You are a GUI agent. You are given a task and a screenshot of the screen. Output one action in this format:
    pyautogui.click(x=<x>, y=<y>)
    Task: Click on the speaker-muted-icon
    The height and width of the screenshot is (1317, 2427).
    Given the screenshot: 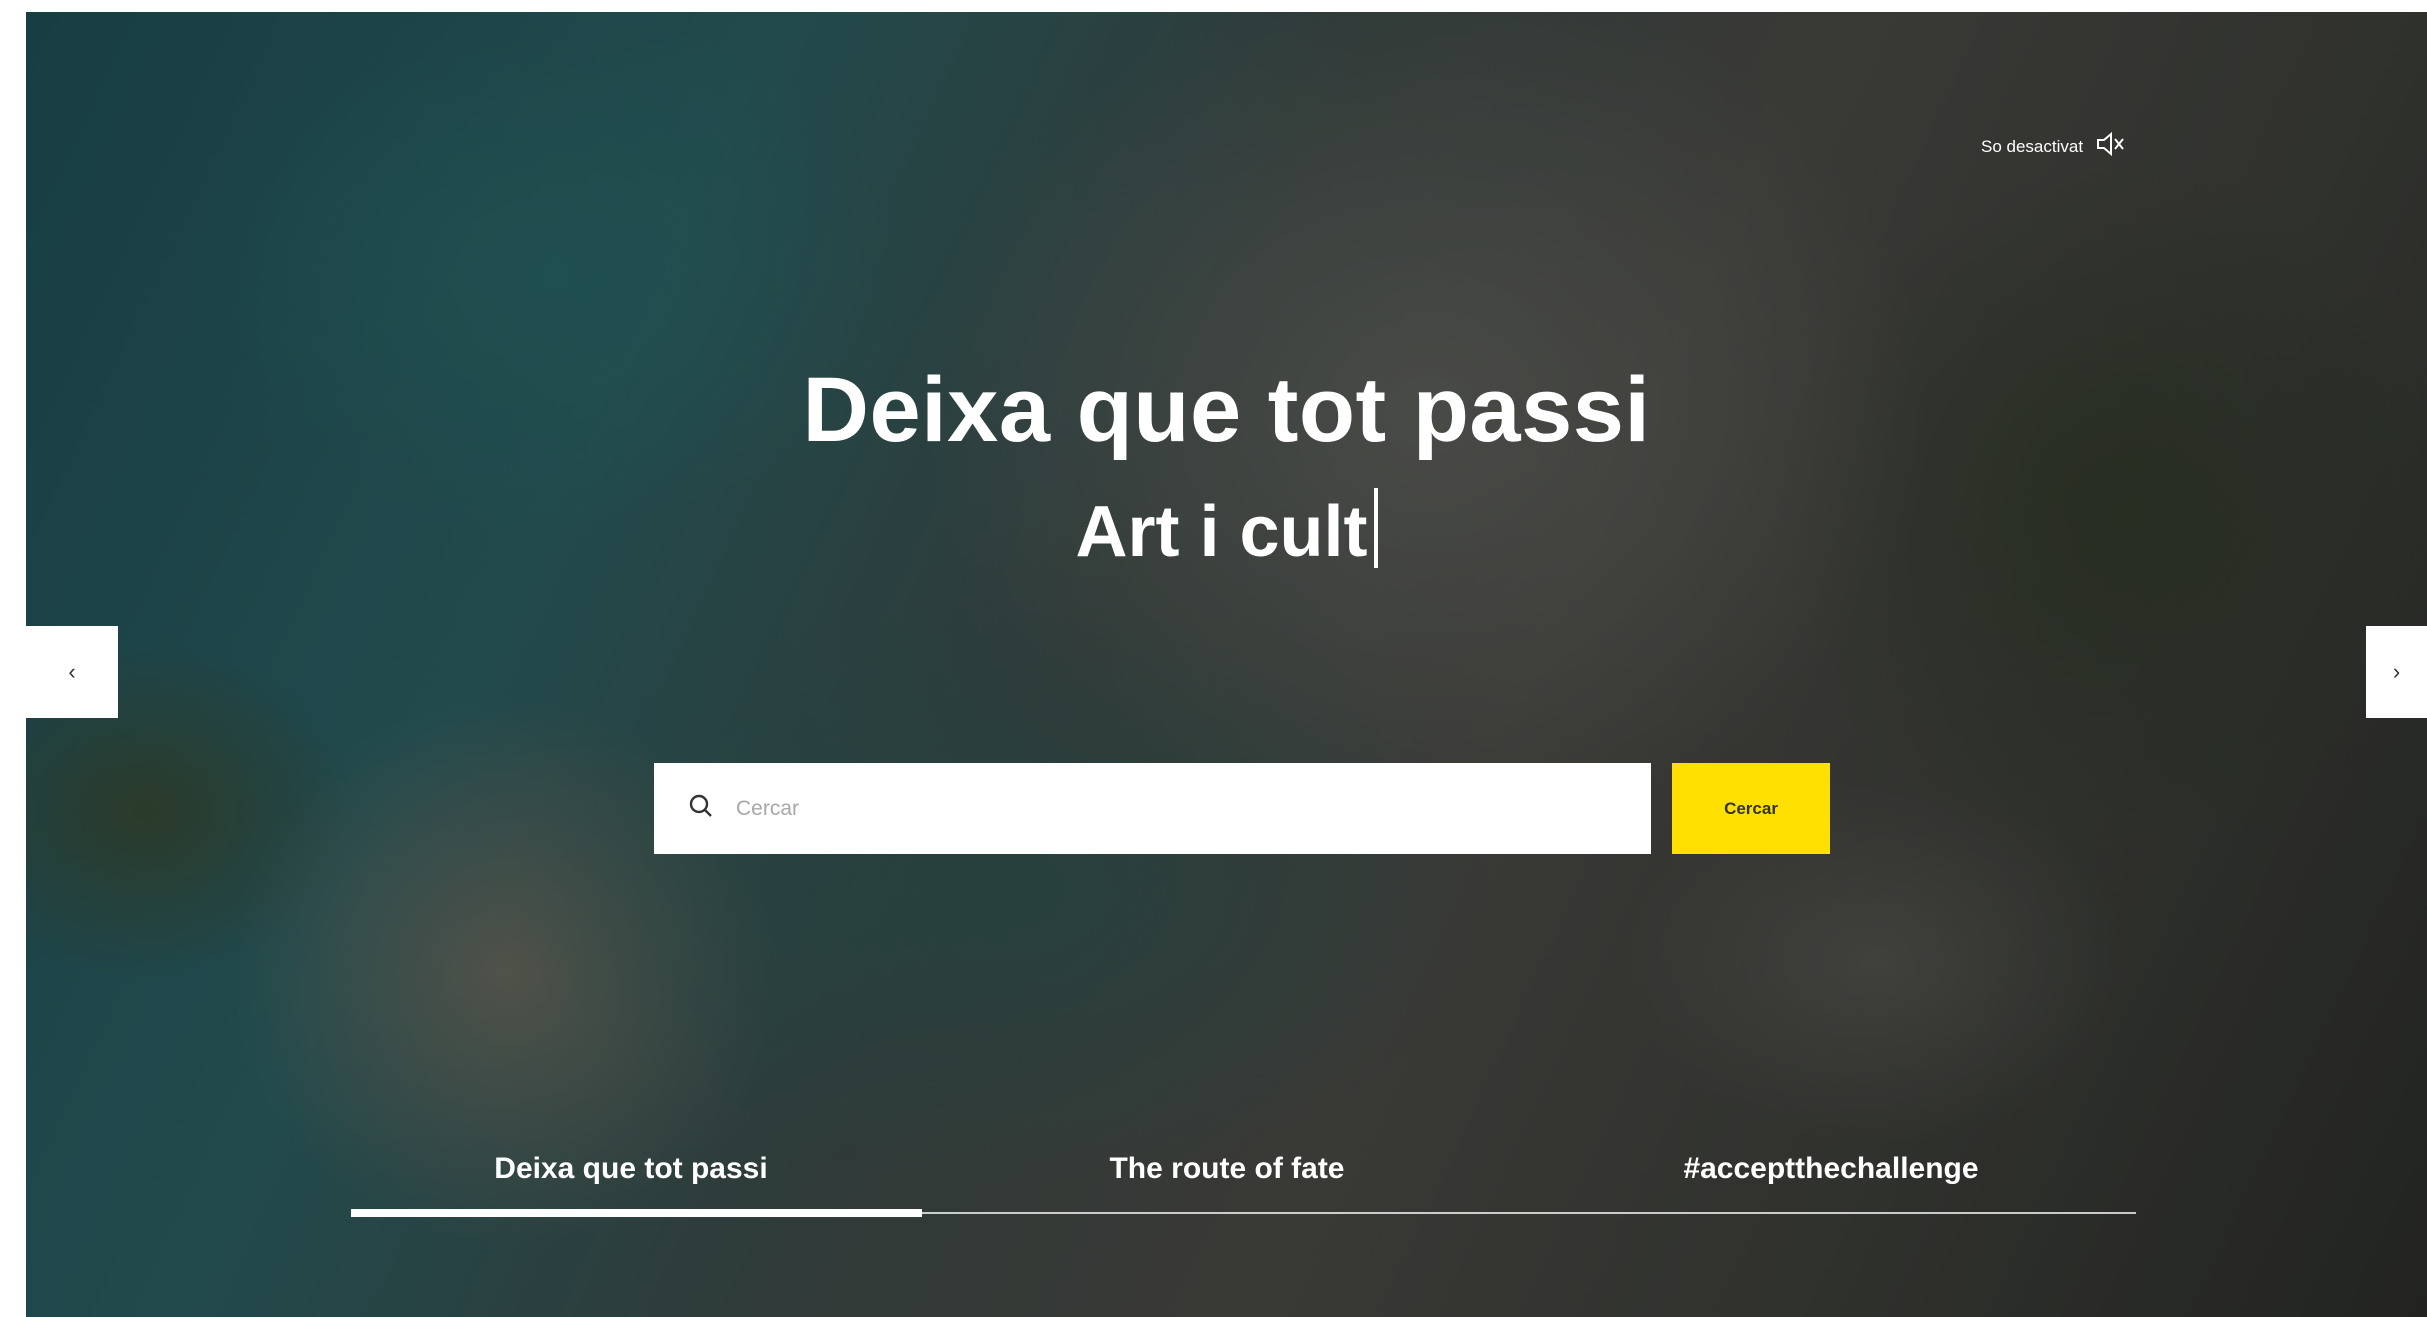 What is the action you would take?
    pyautogui.click(x=2110, y=146)
    